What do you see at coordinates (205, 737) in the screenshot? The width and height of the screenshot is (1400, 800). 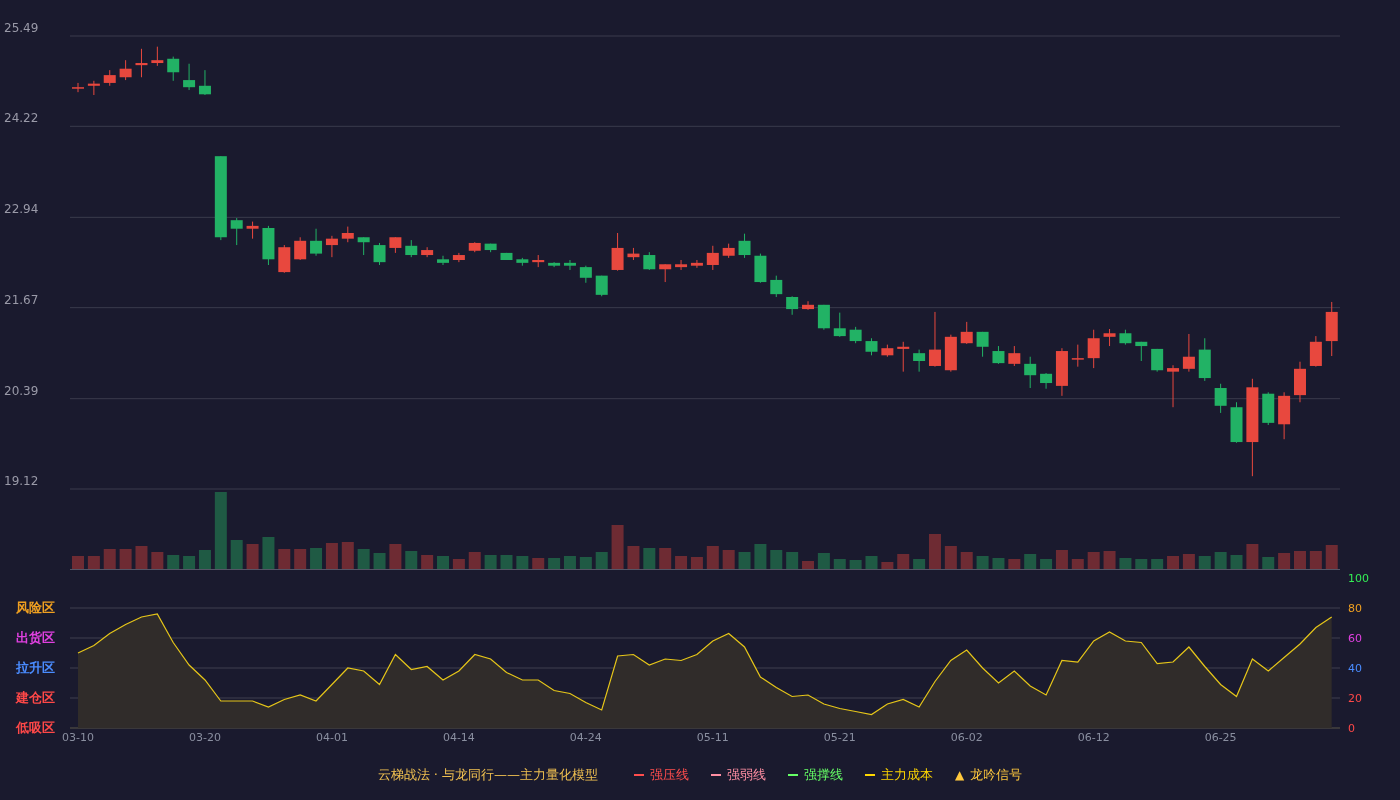 I see `axis-label: 03-20` at bounding box center [205, 737].